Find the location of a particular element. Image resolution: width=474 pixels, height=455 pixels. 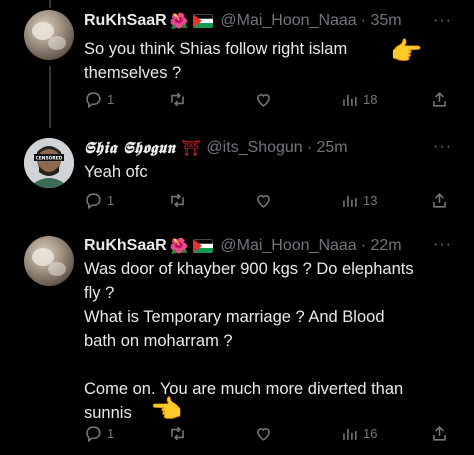

views-count: 16 is located at coordinates (370, 433).